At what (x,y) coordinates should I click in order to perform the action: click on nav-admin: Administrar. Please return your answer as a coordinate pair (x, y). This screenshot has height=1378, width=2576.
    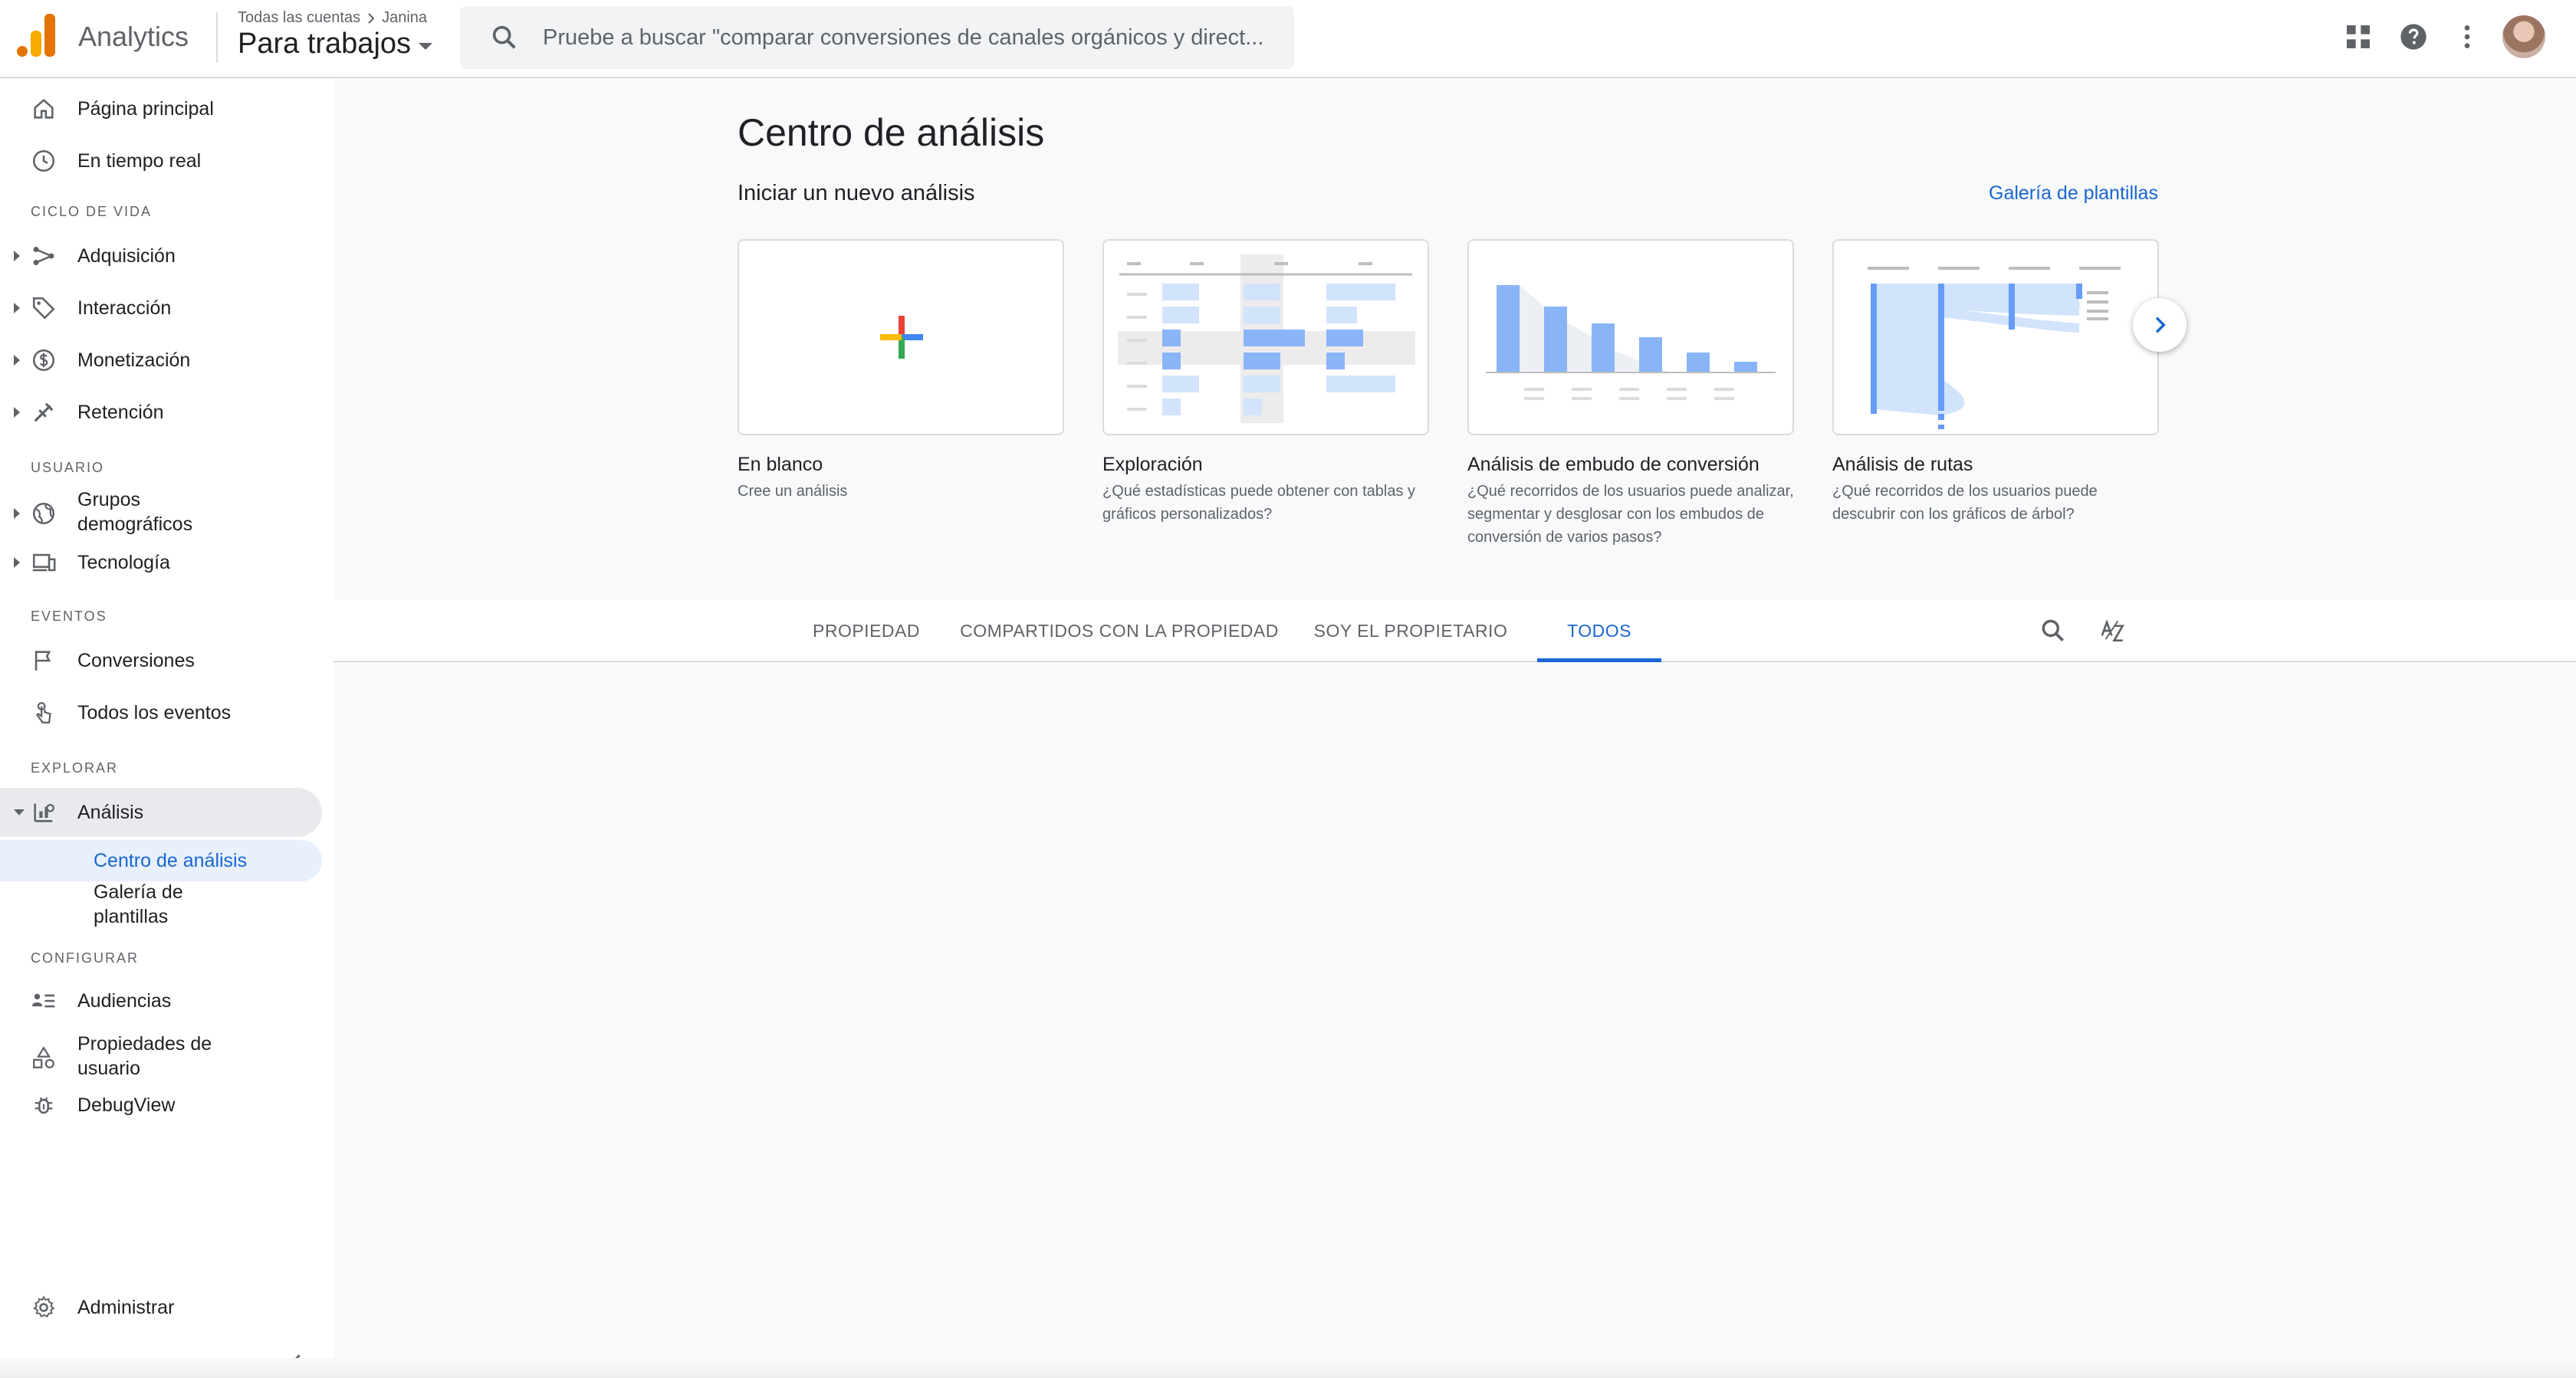
    Looking at the image, I should click on (161, 1307).